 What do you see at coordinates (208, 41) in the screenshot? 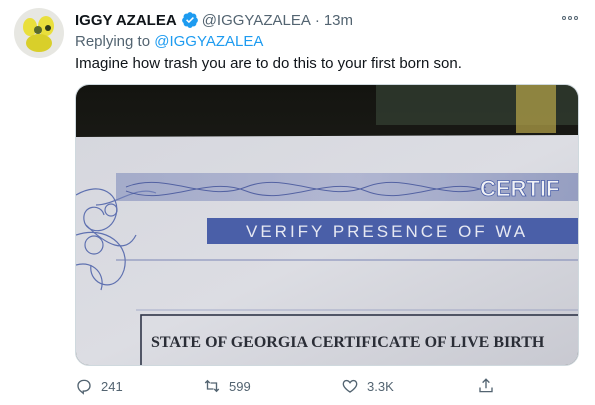
I see `reply-mention-link: @IGGYAZALEA` at bounding box center [208, 41].